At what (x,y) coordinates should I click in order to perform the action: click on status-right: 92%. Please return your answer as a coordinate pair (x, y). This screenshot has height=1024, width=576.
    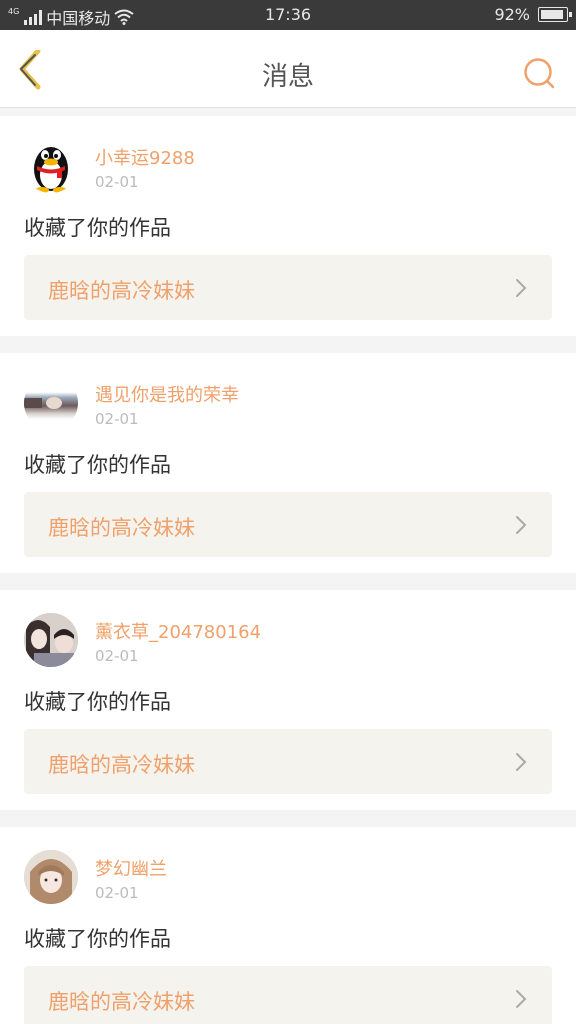
    Looking at the image, I should click on (533, 14).